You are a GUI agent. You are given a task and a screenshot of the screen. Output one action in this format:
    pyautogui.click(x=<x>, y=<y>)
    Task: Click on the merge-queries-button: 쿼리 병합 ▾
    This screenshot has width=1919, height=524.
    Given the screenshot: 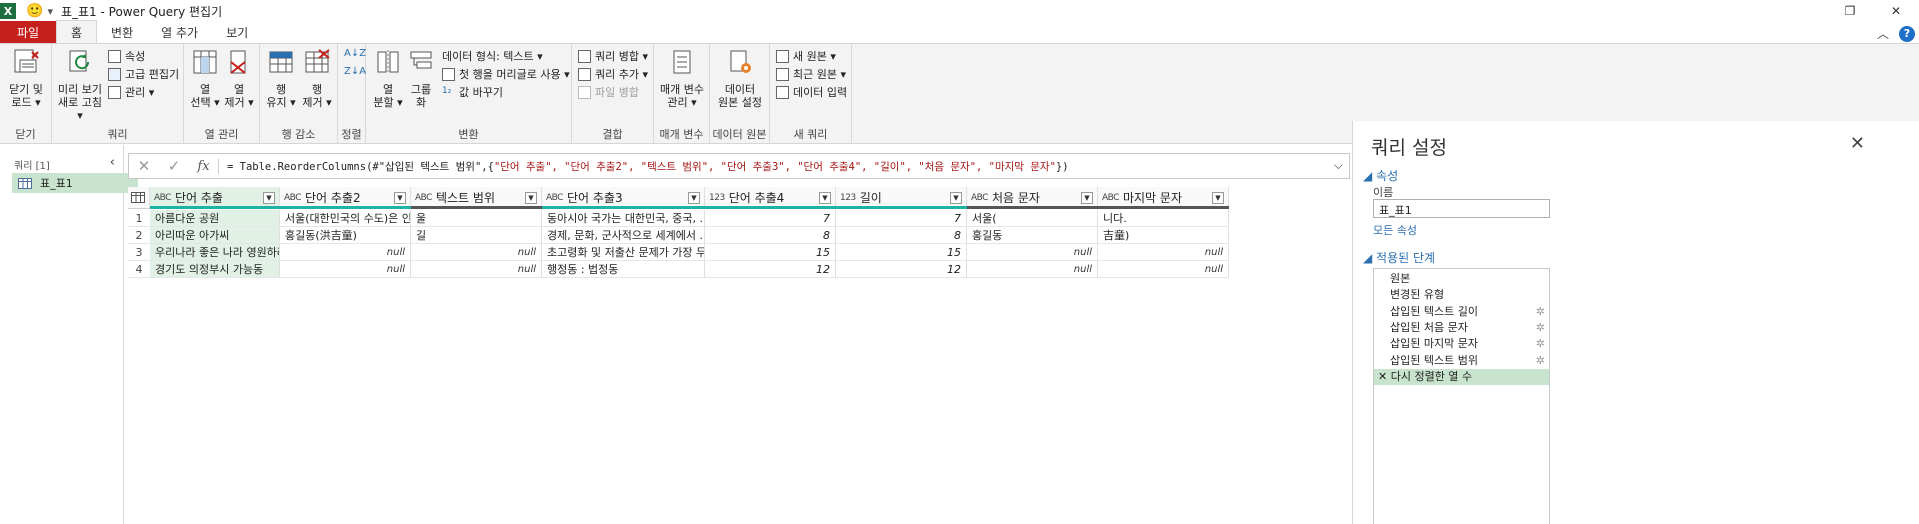 What is the action you would take?
    pyautogui.click(x=613, y=56)
    